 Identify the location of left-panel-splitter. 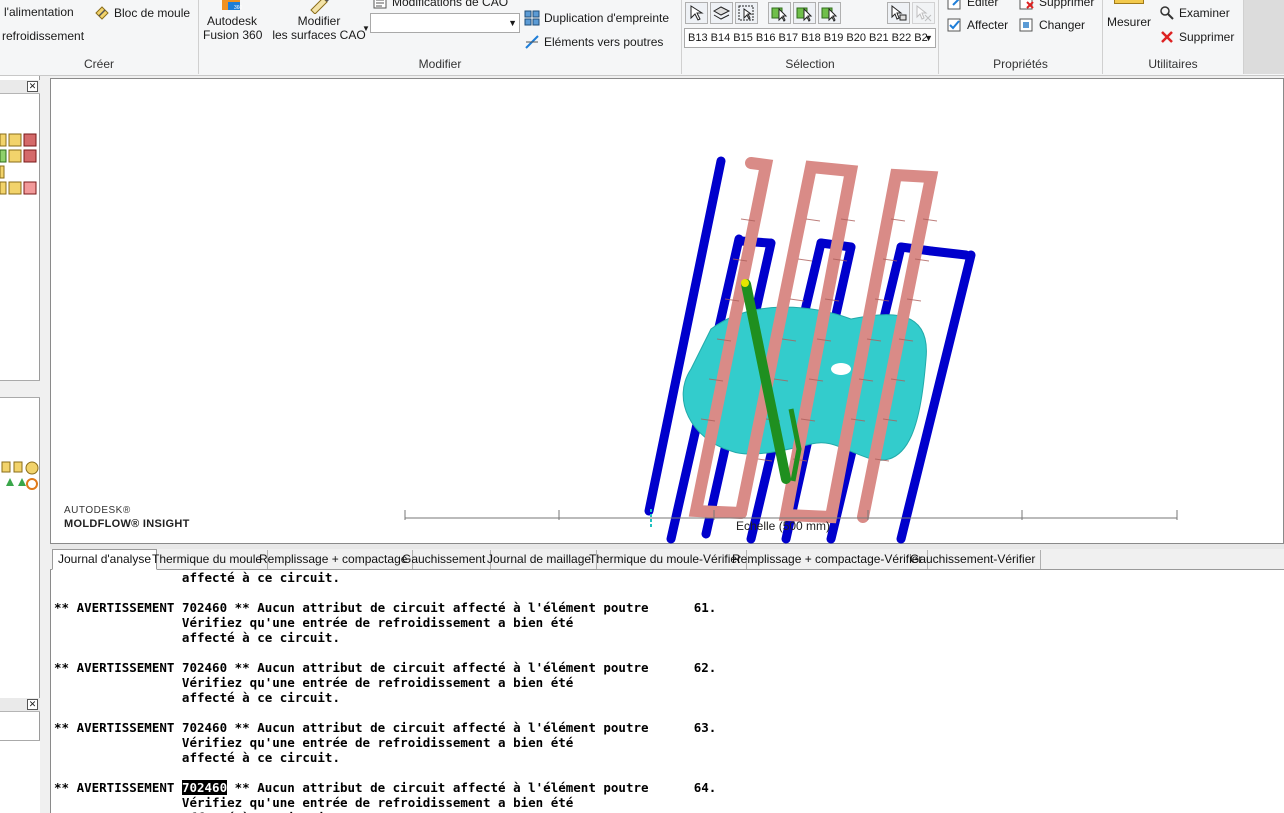
(20, 389).